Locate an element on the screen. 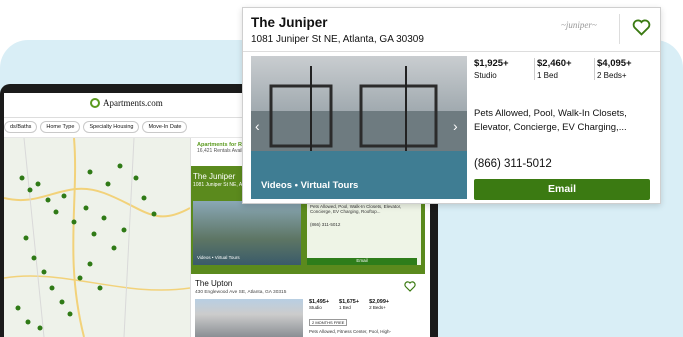 This screenshot has height=337, width=683. email-button: Email is located at coordinates (562, 189).